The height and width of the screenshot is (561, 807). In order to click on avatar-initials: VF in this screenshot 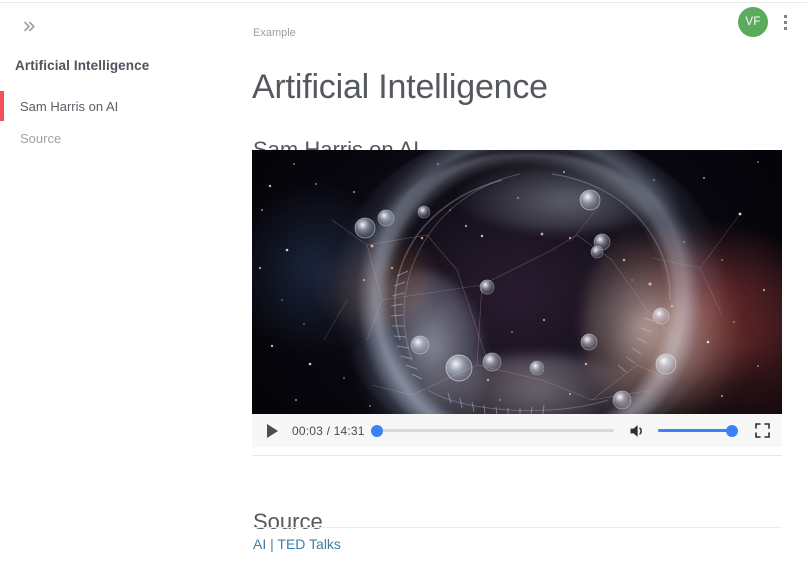, I will do `click(753, 22)`.